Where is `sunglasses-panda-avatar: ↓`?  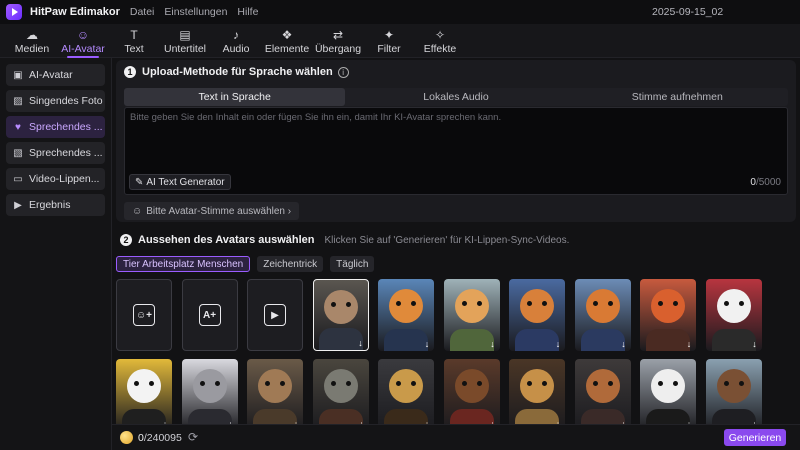
sunglasses-panda-avatar: ↓ is located at coordinates (668, 391).